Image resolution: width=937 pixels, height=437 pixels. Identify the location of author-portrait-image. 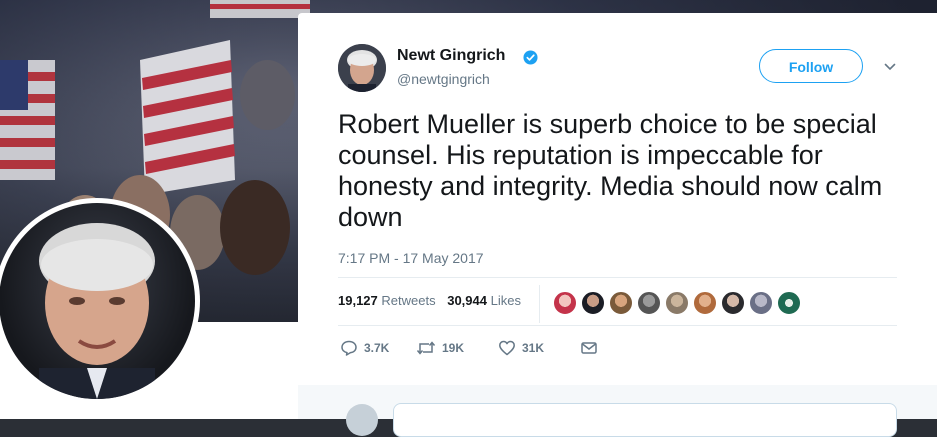
(362, 68).